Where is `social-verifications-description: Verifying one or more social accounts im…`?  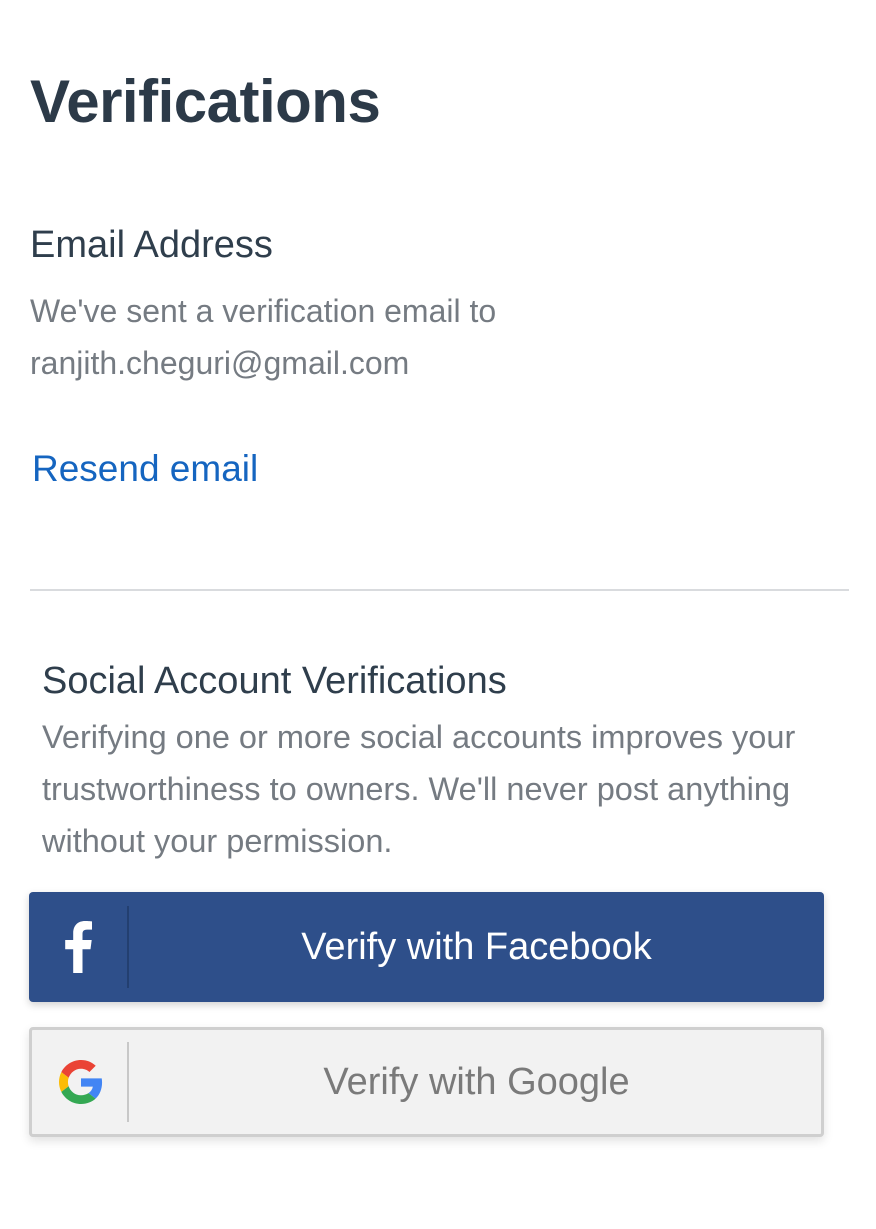 social-verifications-description: Verifying one or more social accounts im… is located at coordinates (419, 789).